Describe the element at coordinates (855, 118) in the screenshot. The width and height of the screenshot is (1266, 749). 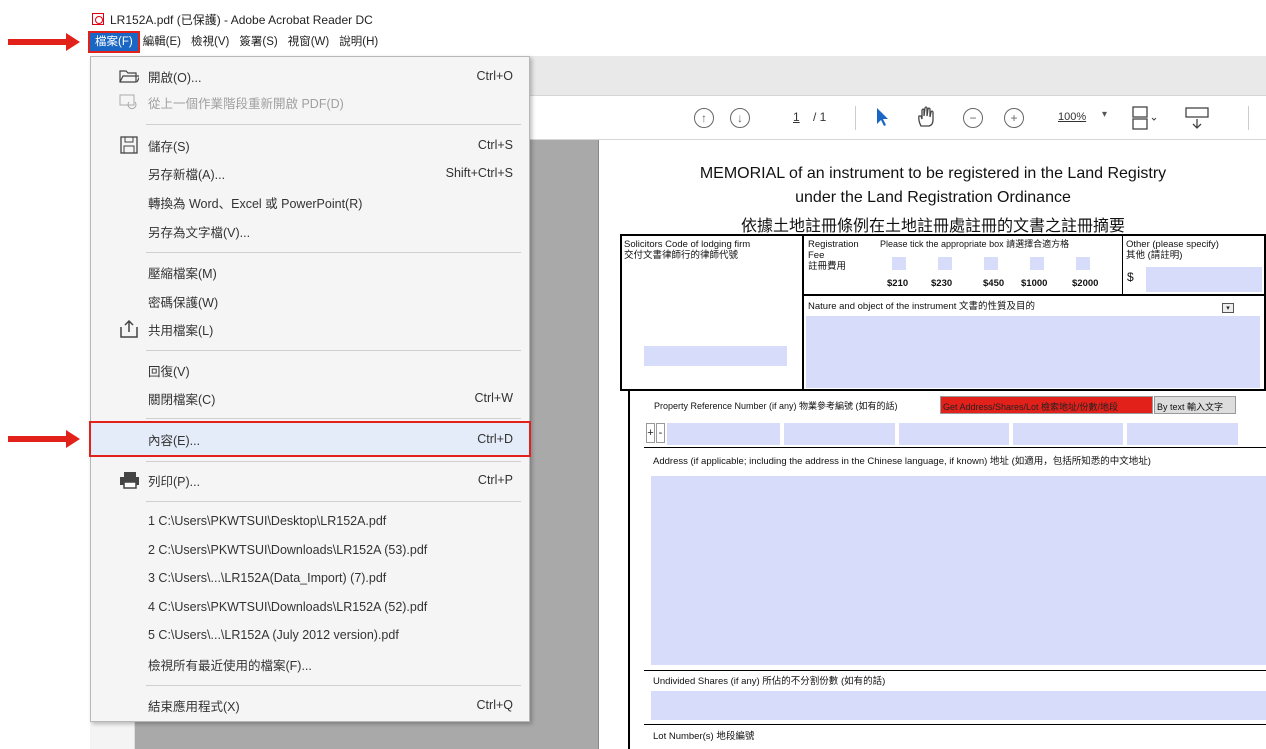
I see `toolbar-divider` at that location.